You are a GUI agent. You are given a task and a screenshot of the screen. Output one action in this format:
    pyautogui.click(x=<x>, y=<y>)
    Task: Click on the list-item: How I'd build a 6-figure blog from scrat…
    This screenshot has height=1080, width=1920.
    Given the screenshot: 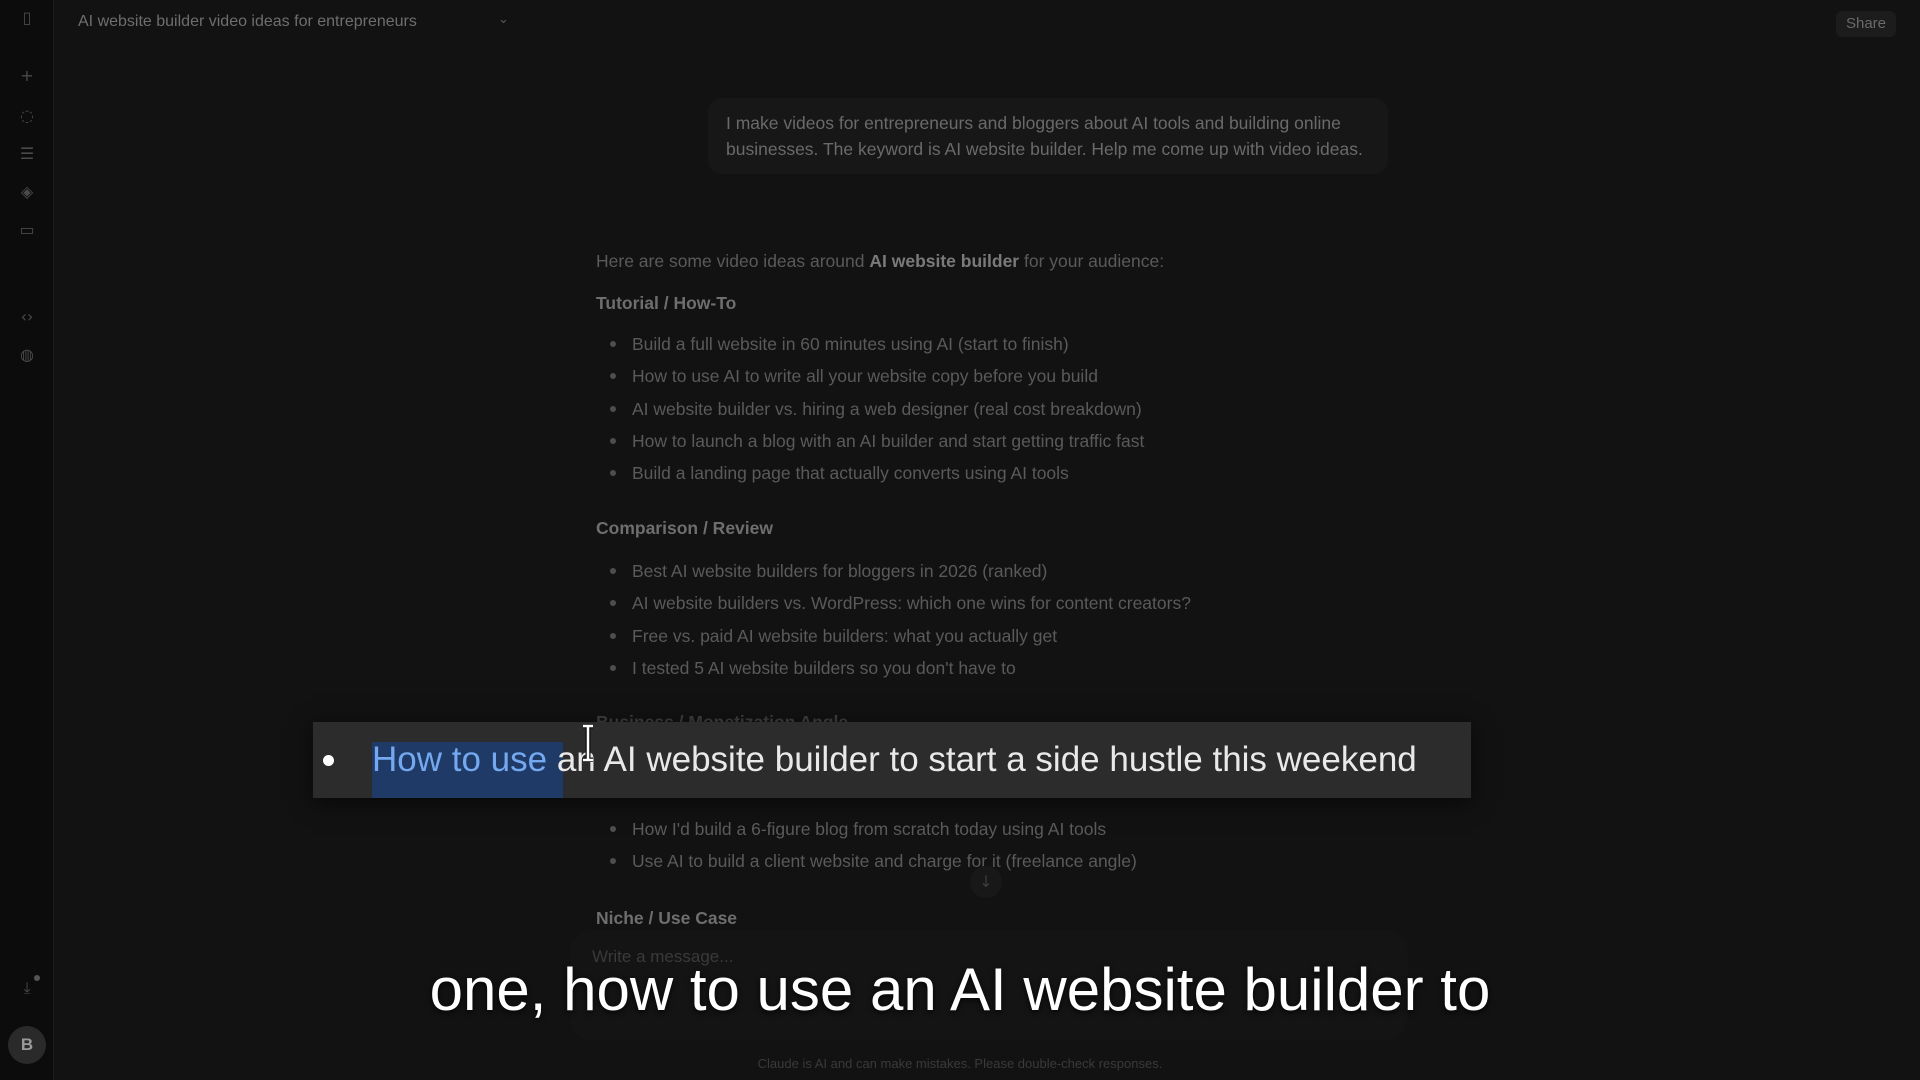 What is the action you would take?
    pyautogui.click(x=976, y=832)
    